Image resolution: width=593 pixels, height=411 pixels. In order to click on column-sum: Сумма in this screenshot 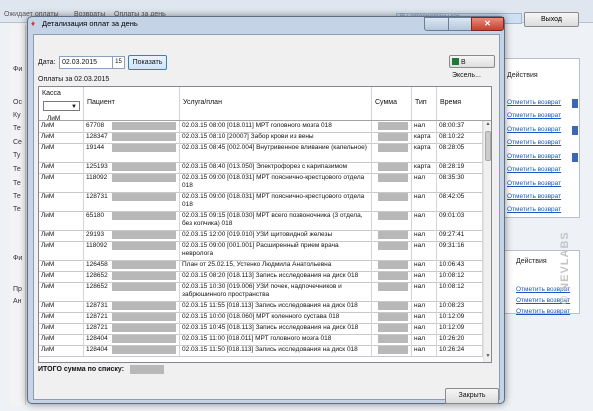, I will do `click(392, 103)`.